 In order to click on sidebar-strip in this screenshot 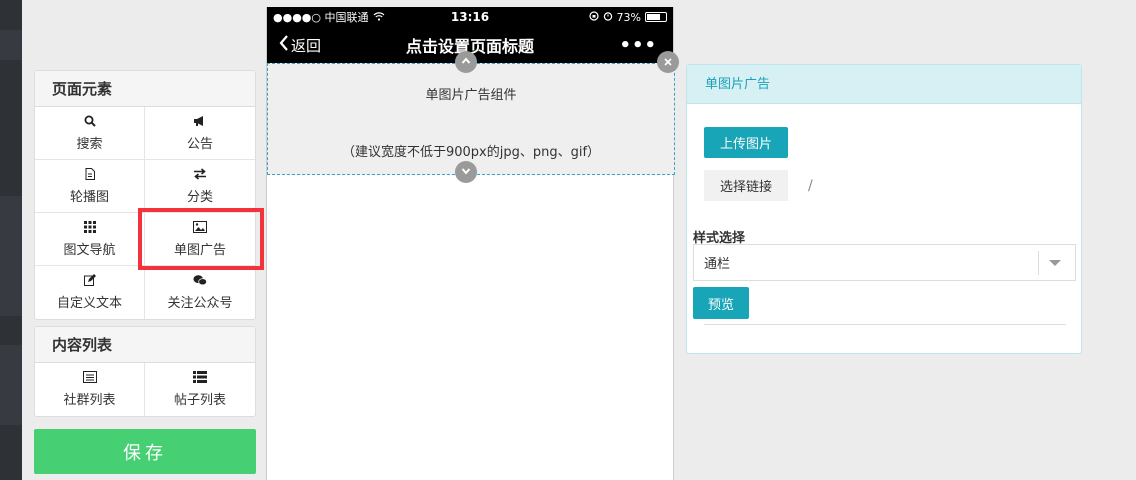, I will do `click(11, 240)`.